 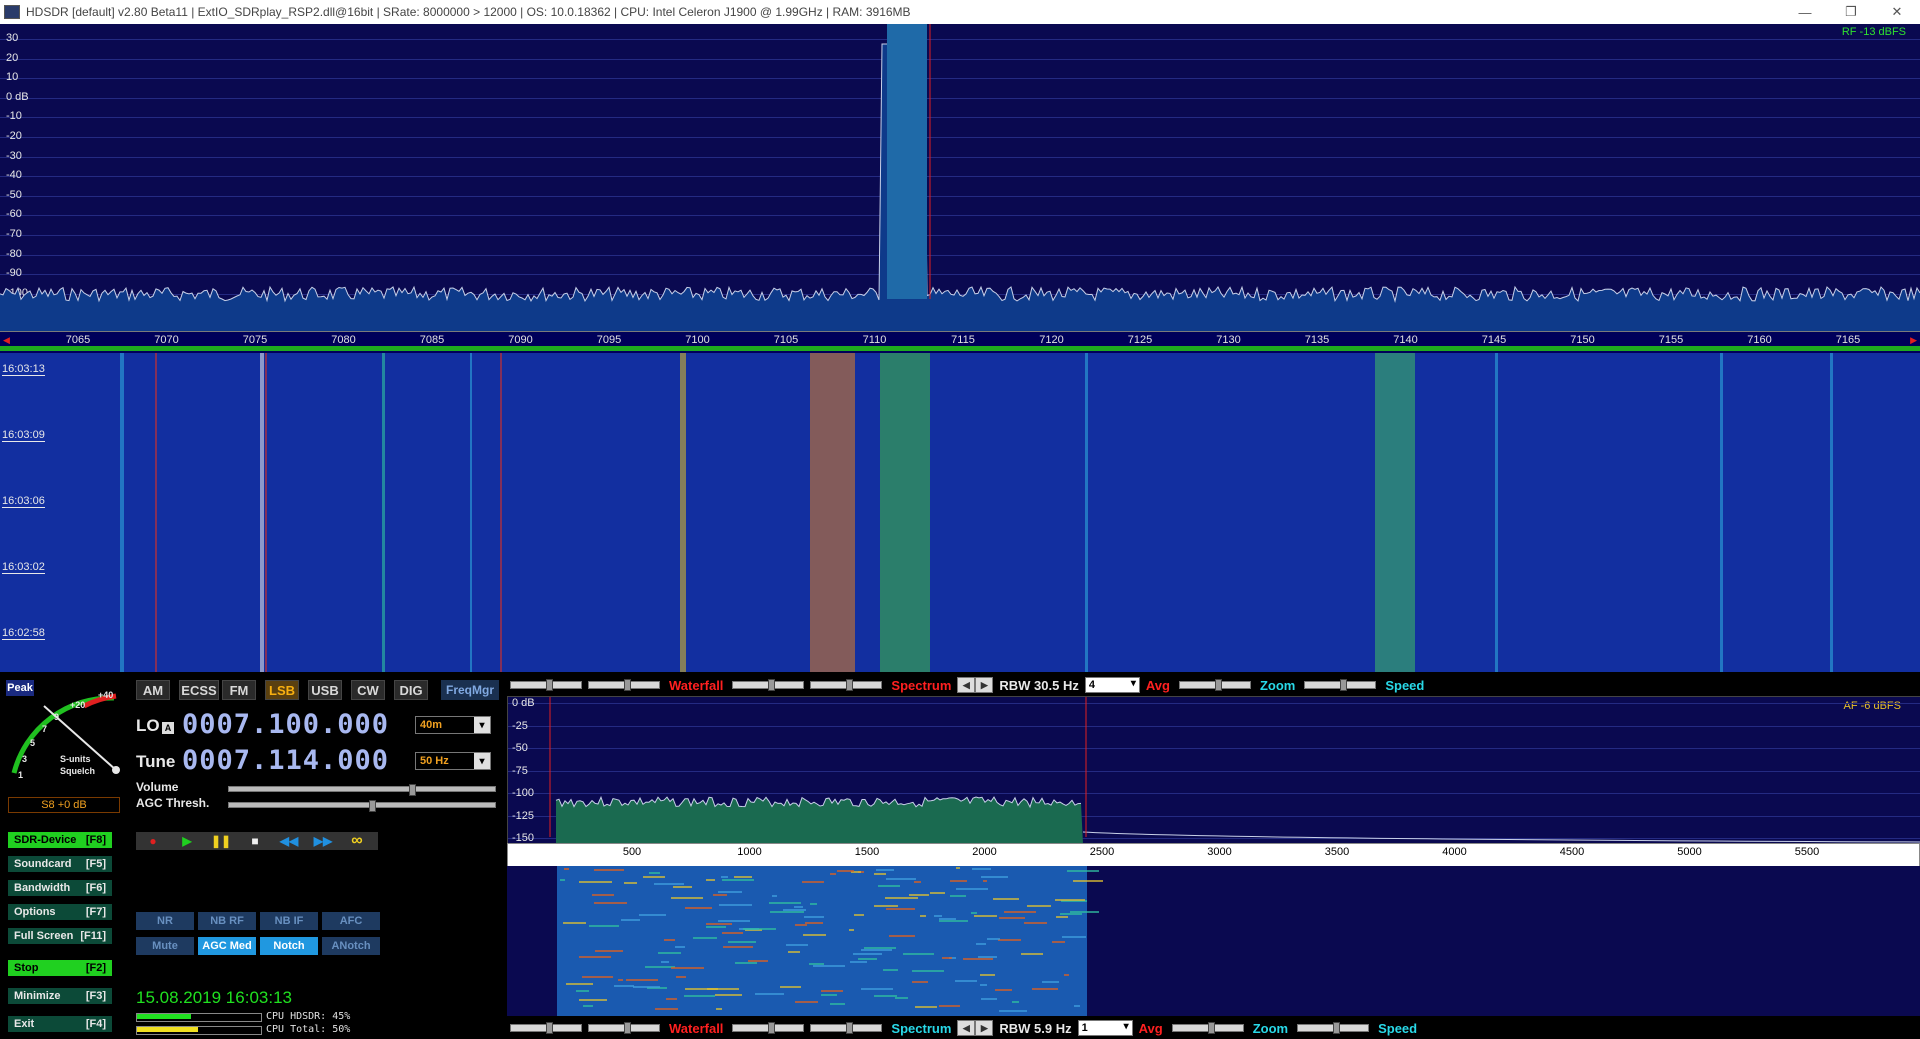 I want to click on play-icon: ▶, so click(x=187, y=841).